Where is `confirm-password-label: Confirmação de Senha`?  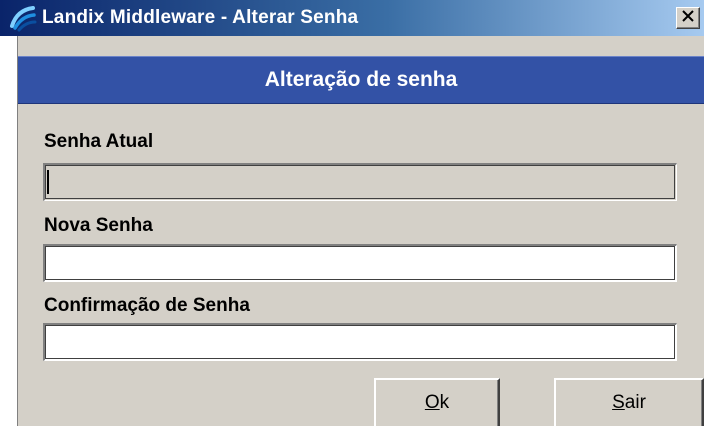 confirm-password-label: Confirmação de Senha is located at coordinates (147, 305).